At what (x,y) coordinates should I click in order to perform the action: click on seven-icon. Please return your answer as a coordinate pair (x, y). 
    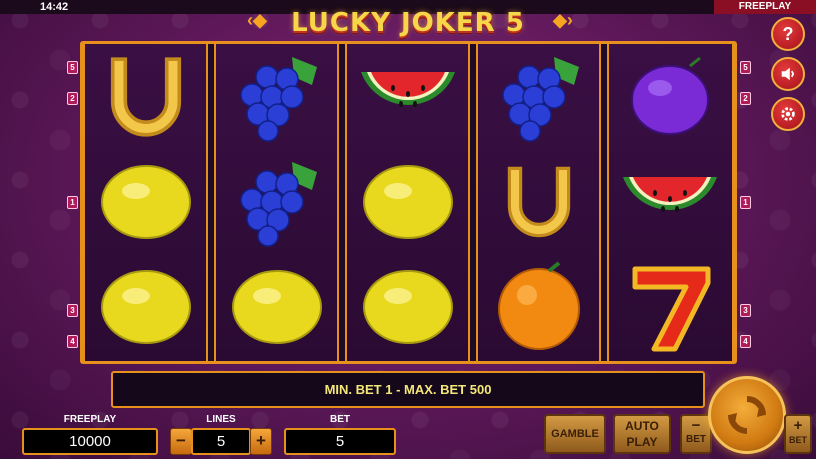
    Looking at the image, I should click on (669, 306).